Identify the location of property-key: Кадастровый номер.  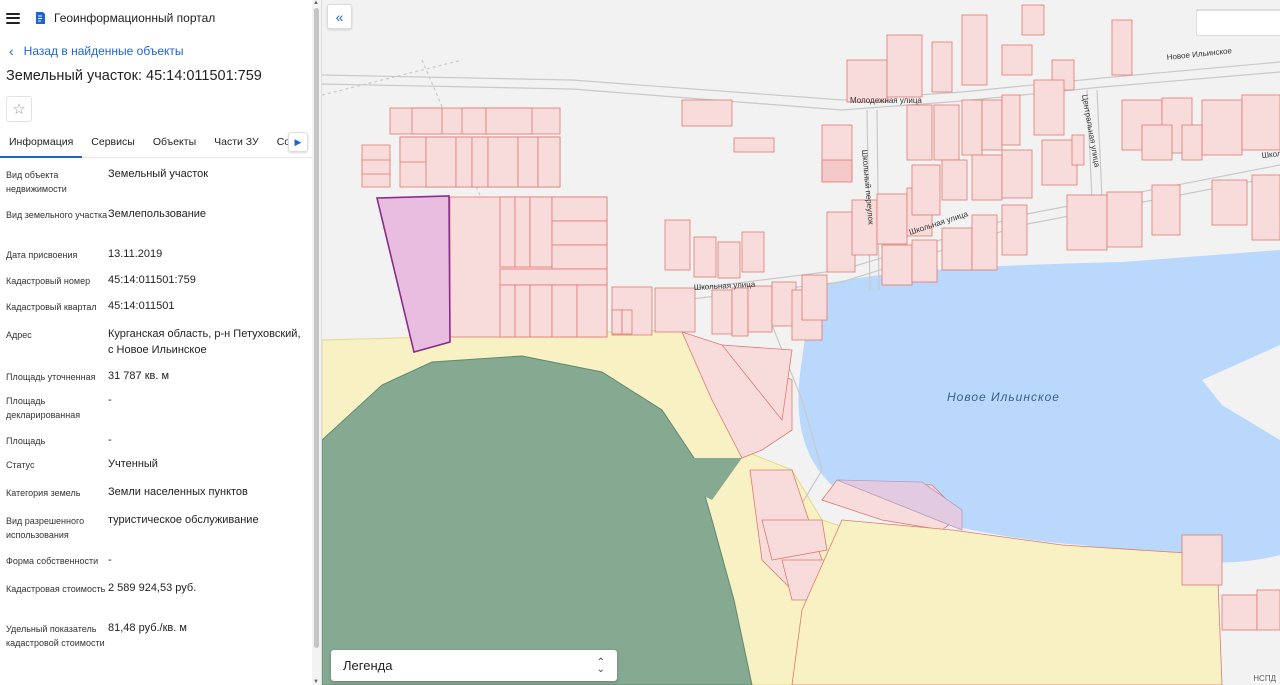
(48, 281).